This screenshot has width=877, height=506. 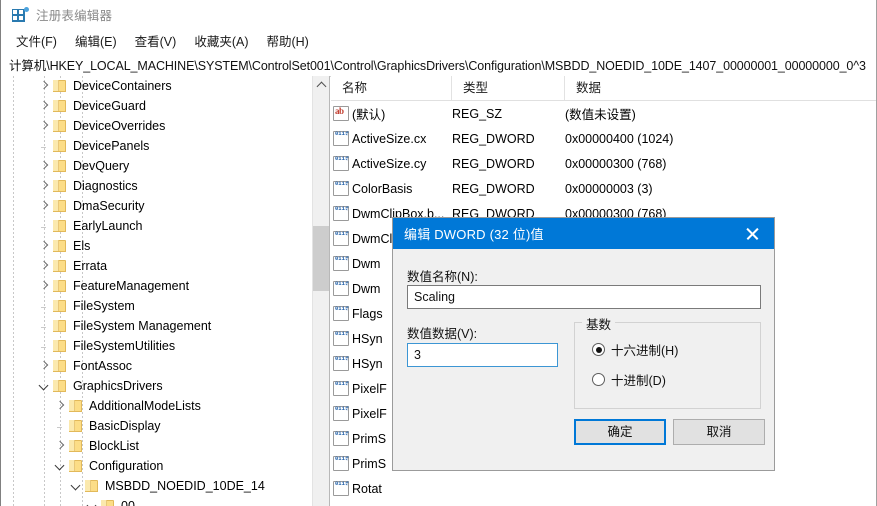 What do you see at coordinates (584, 297) in the screenshot?
I see `value-name-input: Scaling` at bounding box center [584, 297].